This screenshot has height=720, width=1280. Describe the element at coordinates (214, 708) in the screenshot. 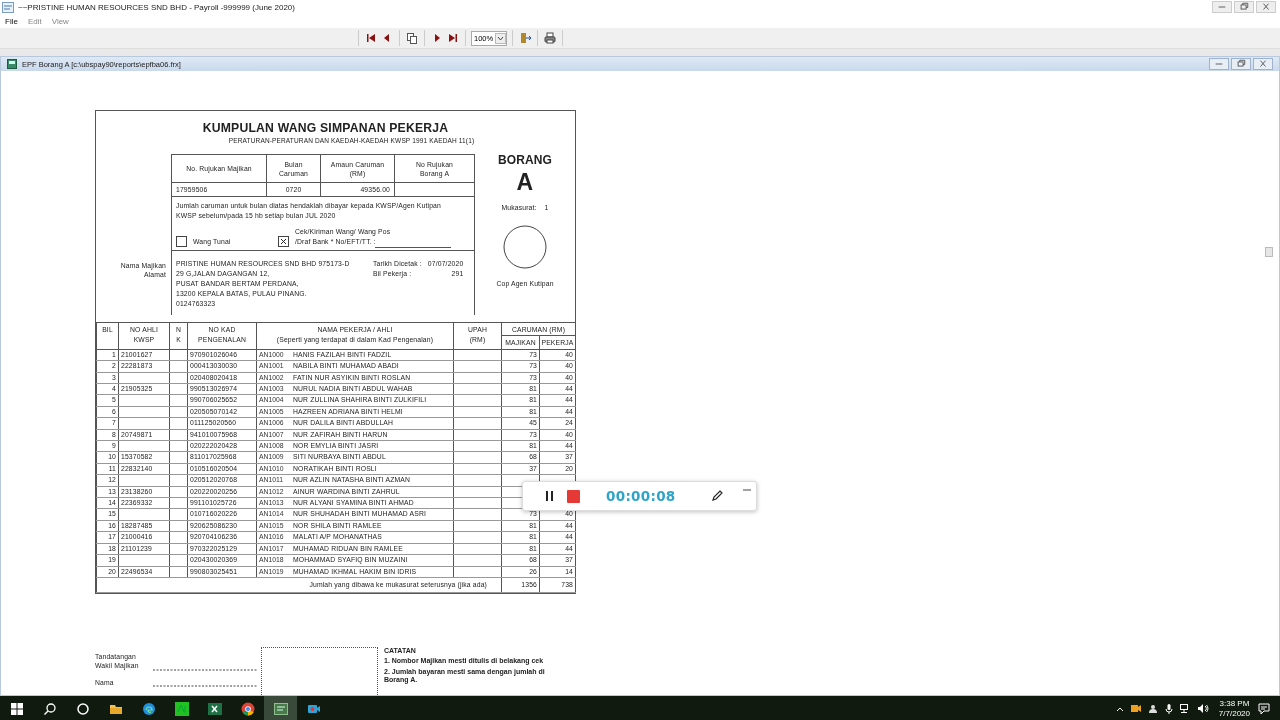

I see `spreadsheet-icon` at that location.